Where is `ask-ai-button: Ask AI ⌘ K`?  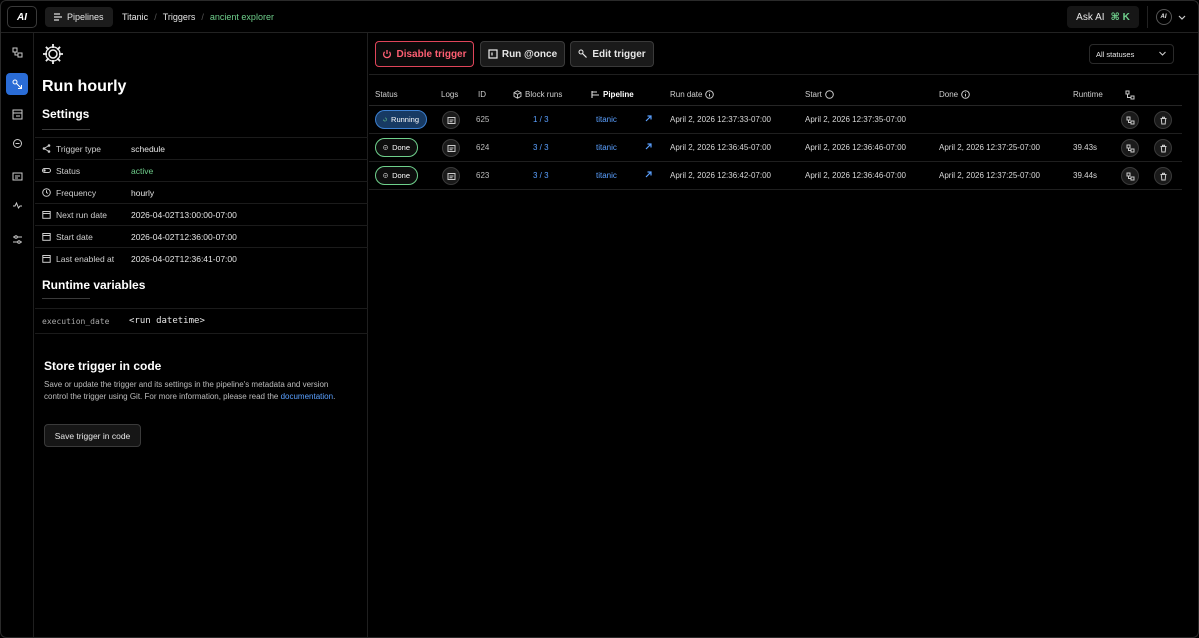 ask-ai-button: Ask AI ⌘ K is located at coordinates (1103, 17).